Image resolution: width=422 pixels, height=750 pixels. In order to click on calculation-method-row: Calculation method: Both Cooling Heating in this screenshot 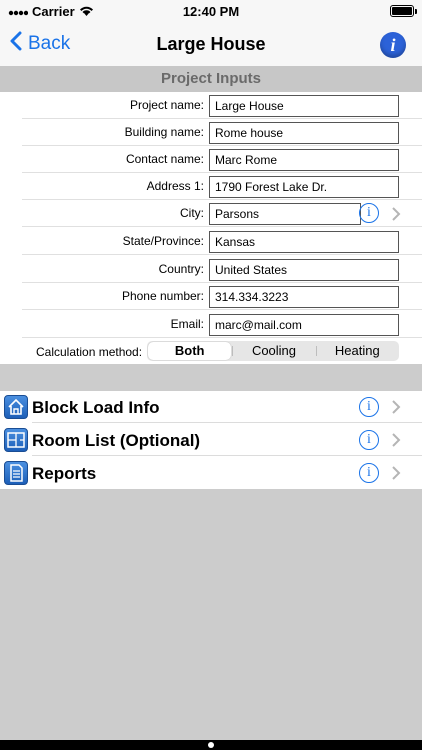, I will do `click(222, 351)`.